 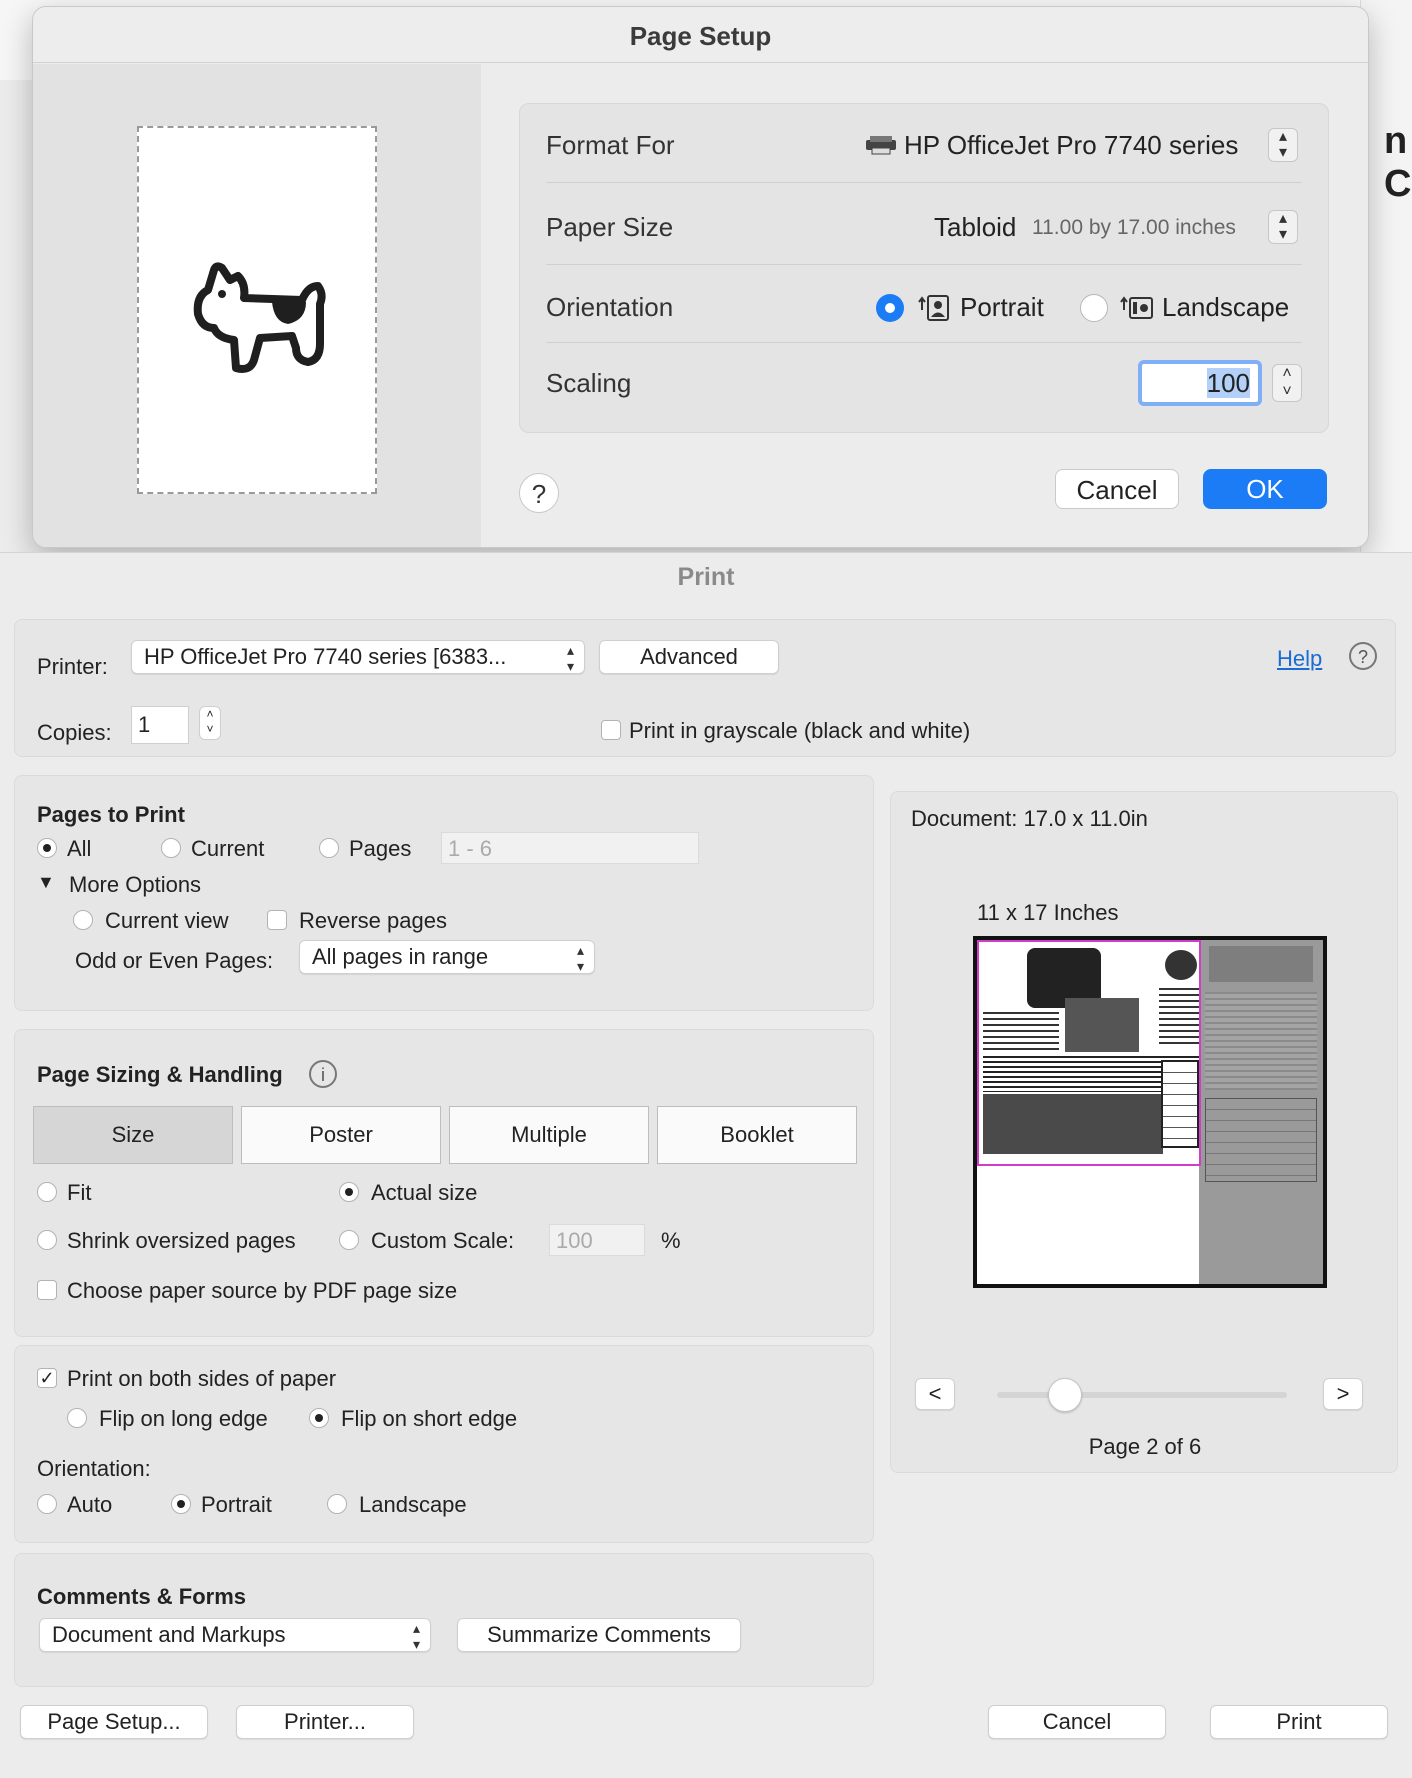 What do you see at coordinates (46, 882) in the screenshot?
I see `disclosure-triangle-icon: ▼` at bounding box center [46, 882].